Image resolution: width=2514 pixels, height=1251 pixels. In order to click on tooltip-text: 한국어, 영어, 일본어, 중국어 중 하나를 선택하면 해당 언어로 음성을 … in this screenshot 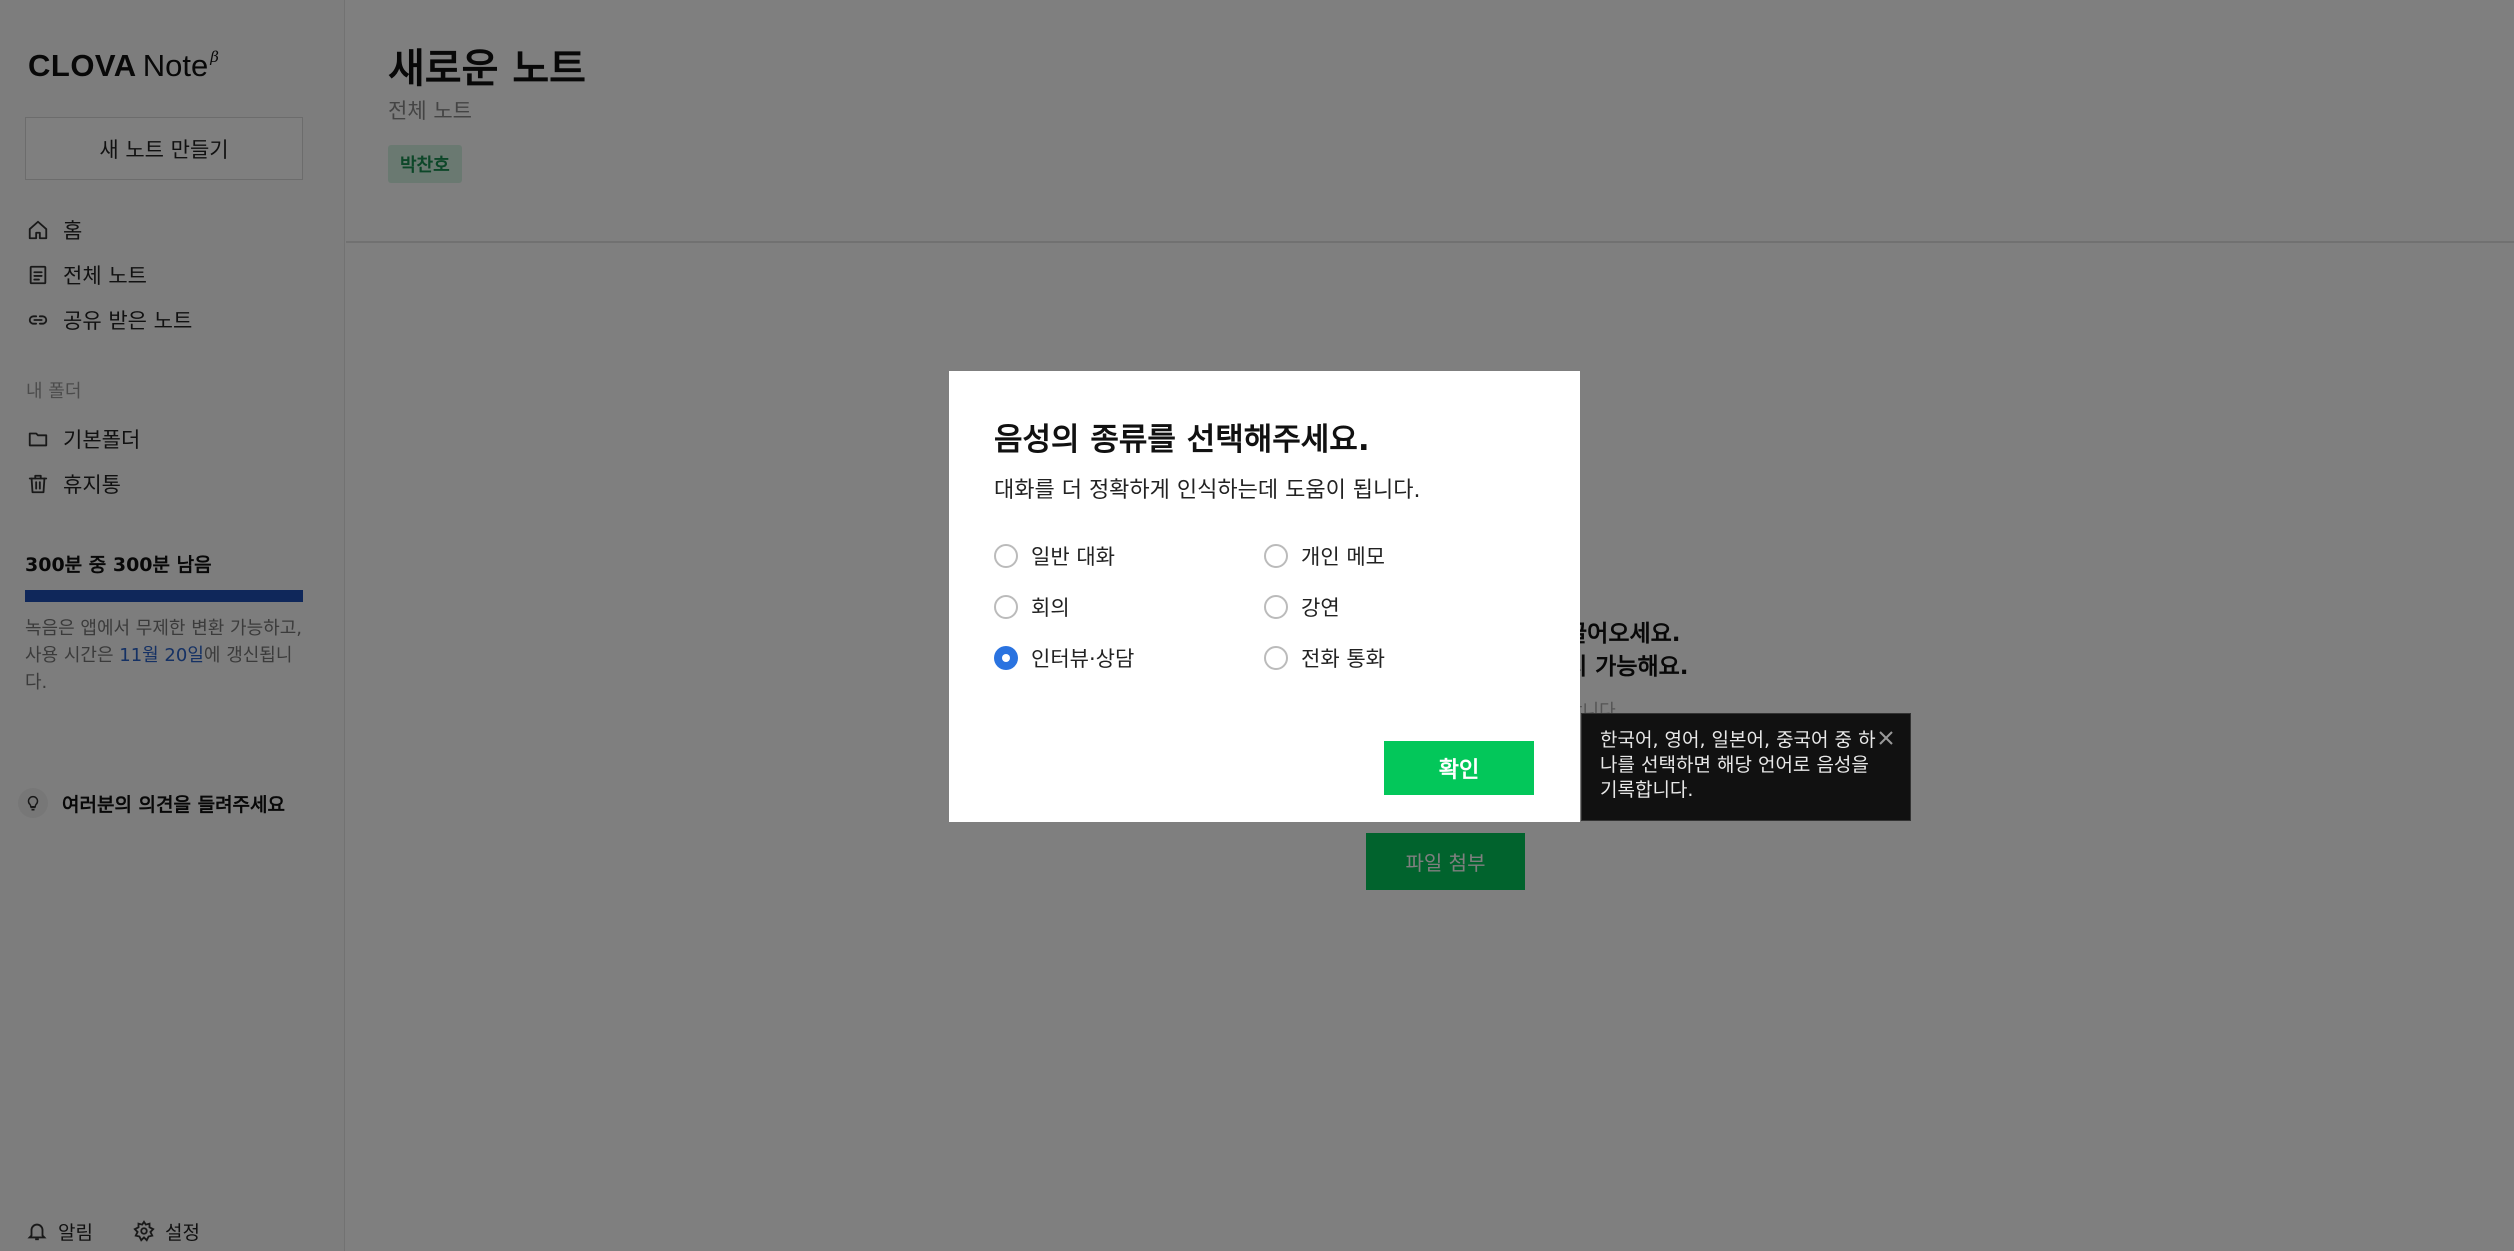, I will do `click(1738, 765)`.